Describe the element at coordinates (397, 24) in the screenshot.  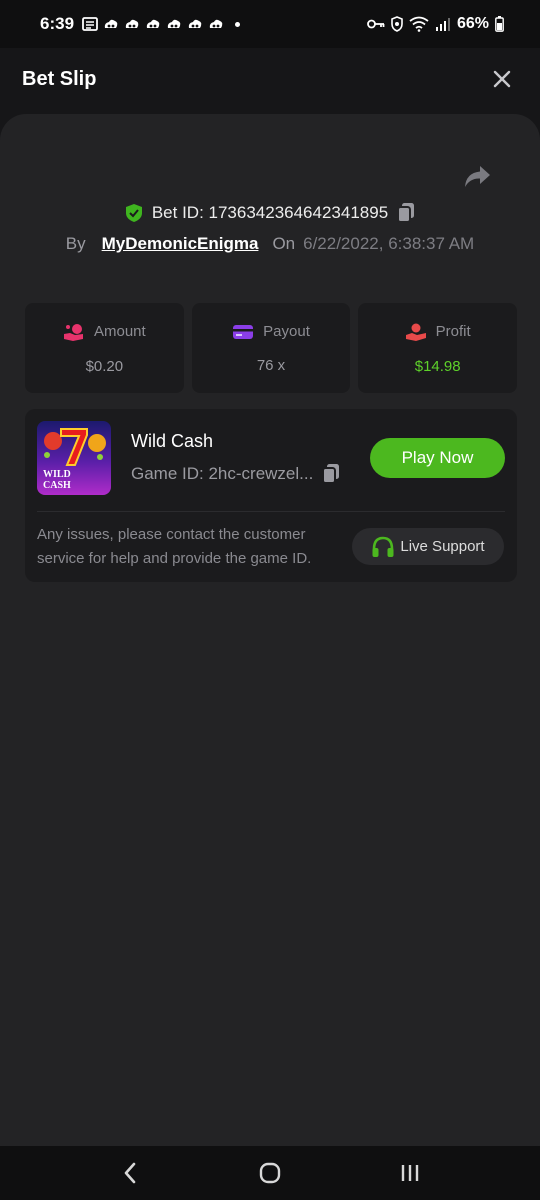
I see `security-icon` at that location.